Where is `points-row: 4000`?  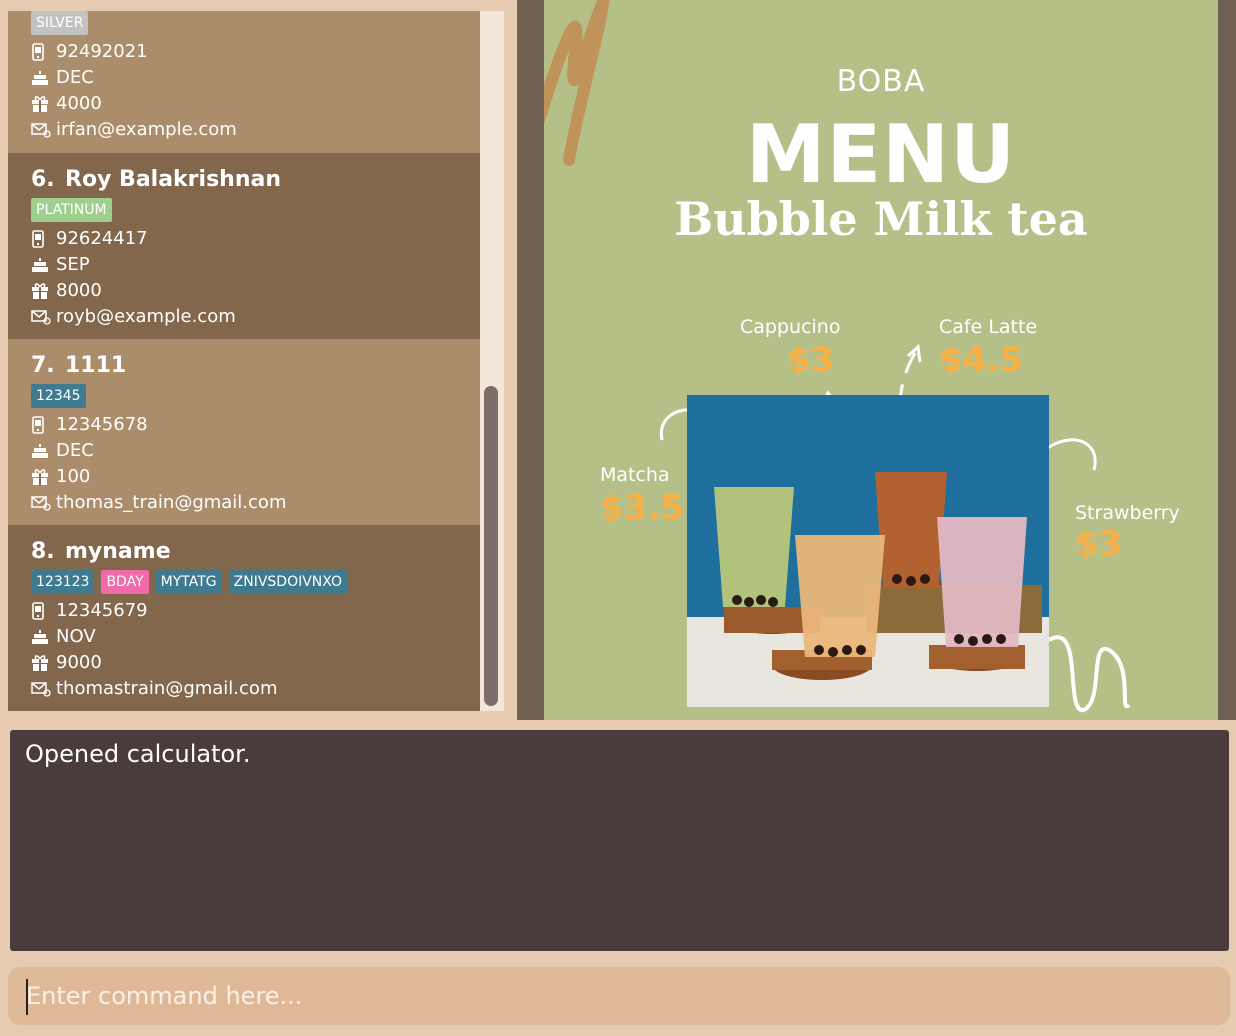
points-row: 4000 is located at coordinates (255, 104).